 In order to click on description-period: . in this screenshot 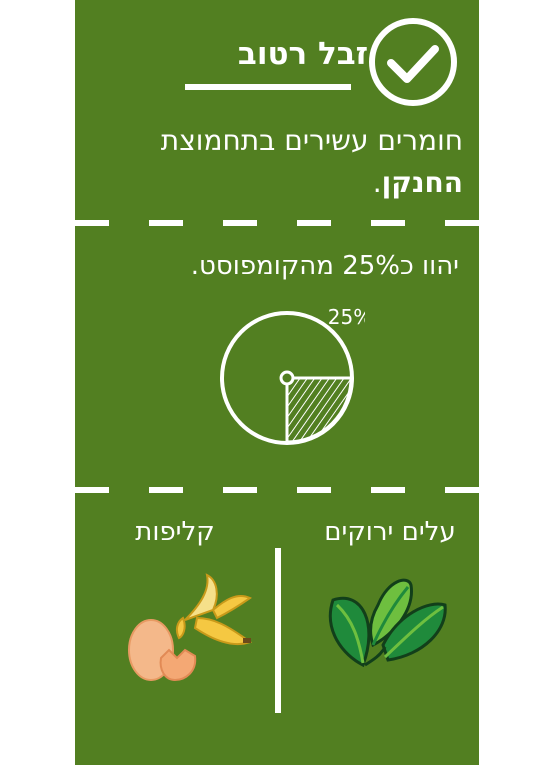, I will do `click(377, 182)`.